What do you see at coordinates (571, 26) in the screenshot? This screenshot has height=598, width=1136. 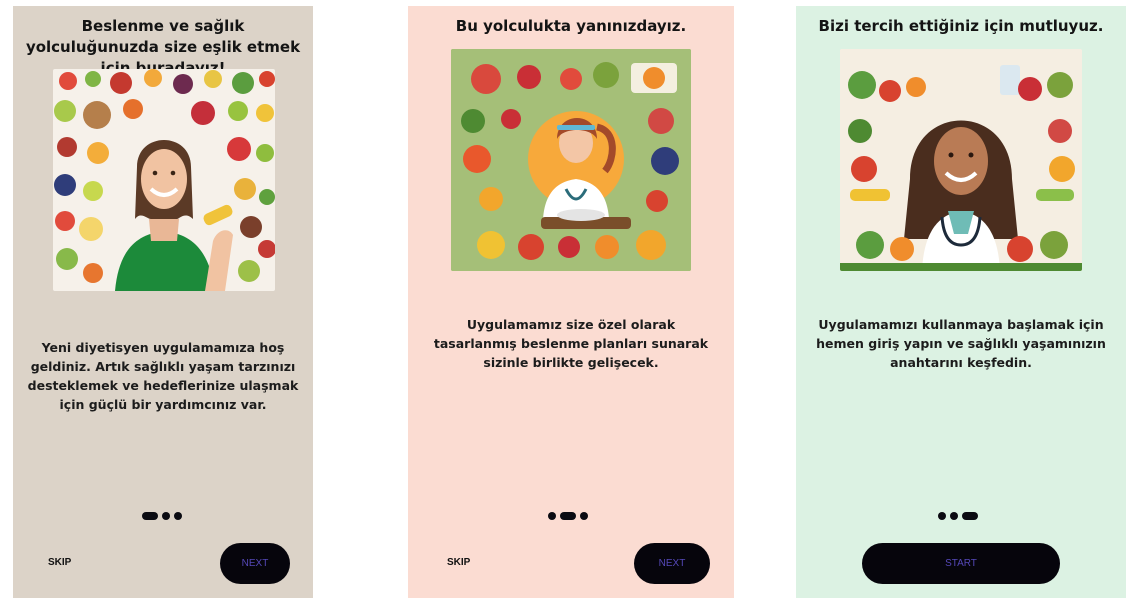 I see `screen-title: Bu yolculukta yanınızdayız.` at bounding box center [571, 26].